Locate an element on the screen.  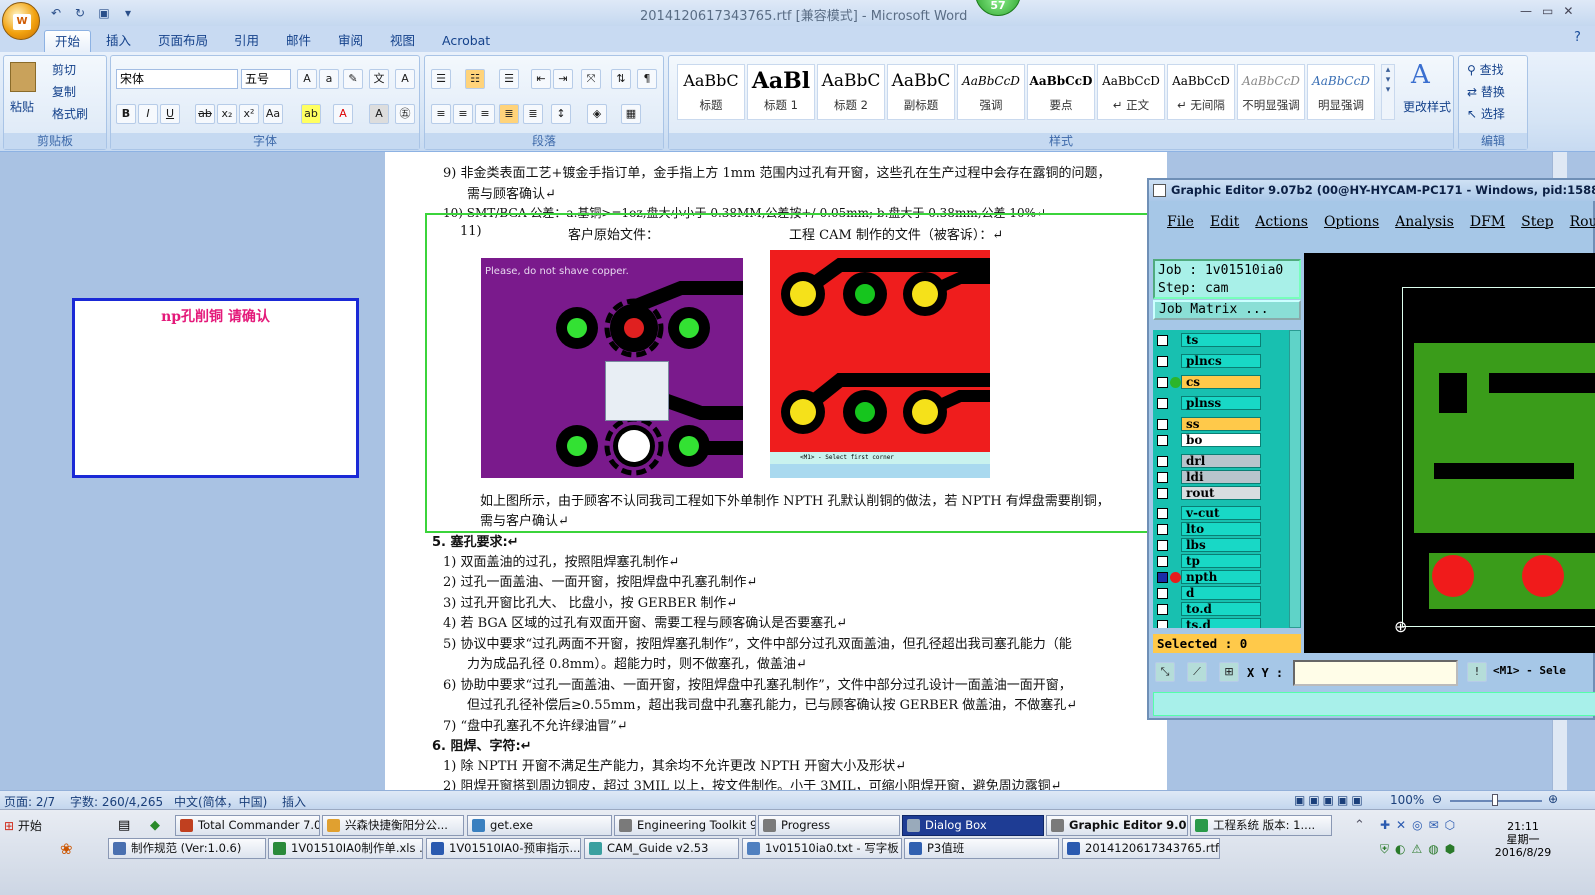
redo-icon: ↻ is located at coordinates (80, 13).